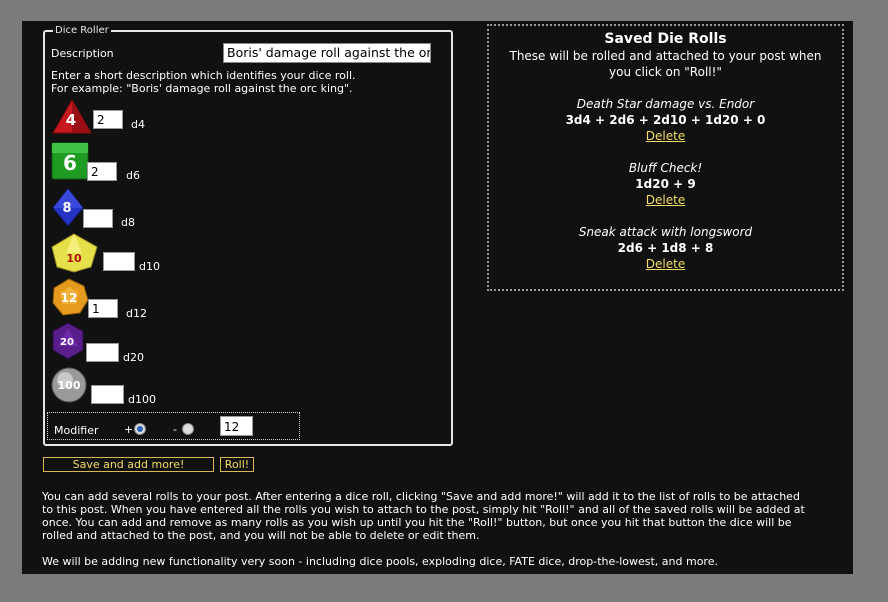 This screenshot has height=602, width=888. What do you see at coordinates (128, 222) in the screenshot?
I see `d8-label: d8` at bounding box center [128, 222].